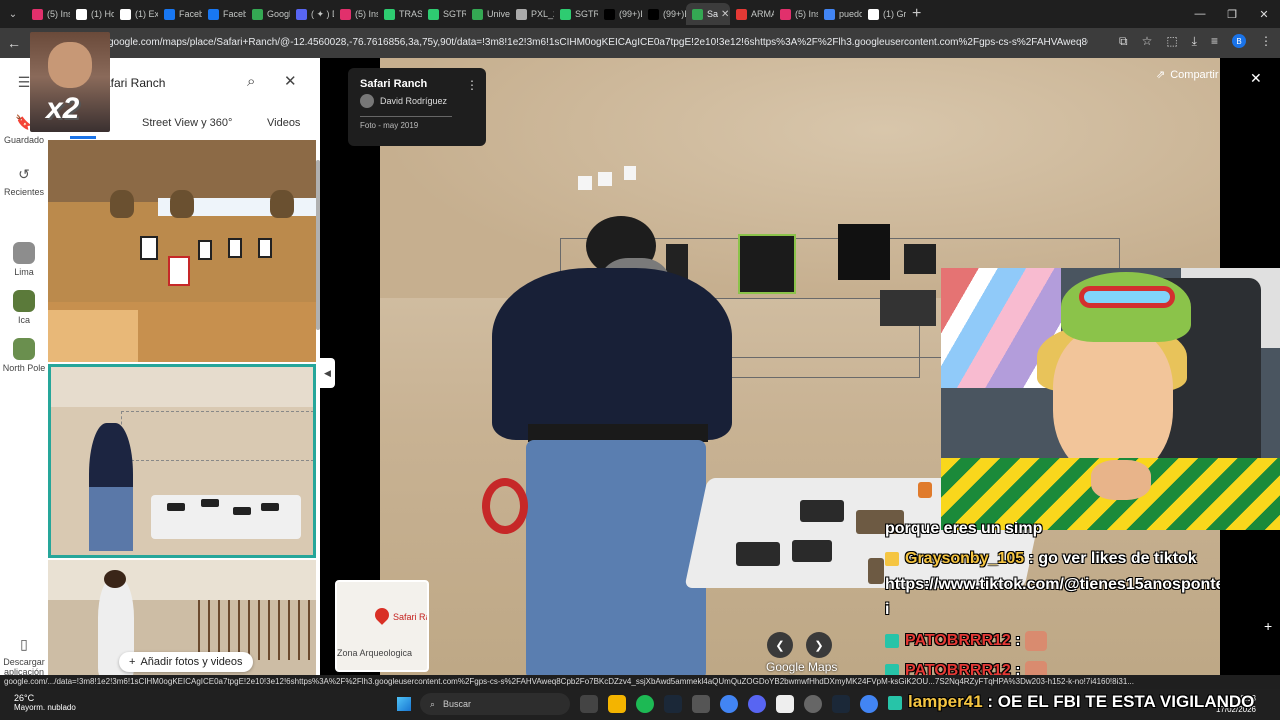  What do you see at coordinates (916, 14) in the screenshot?
I see `new-tab-button: +` at bounding box center [916, 14].